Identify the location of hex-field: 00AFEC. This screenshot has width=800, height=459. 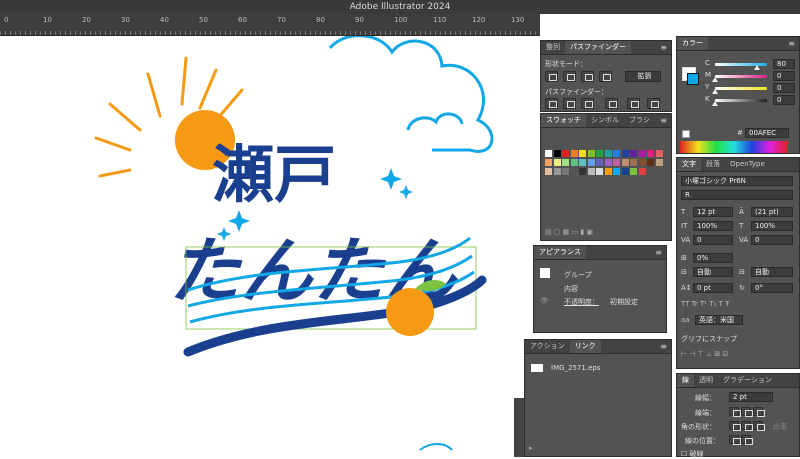
(767, 133).